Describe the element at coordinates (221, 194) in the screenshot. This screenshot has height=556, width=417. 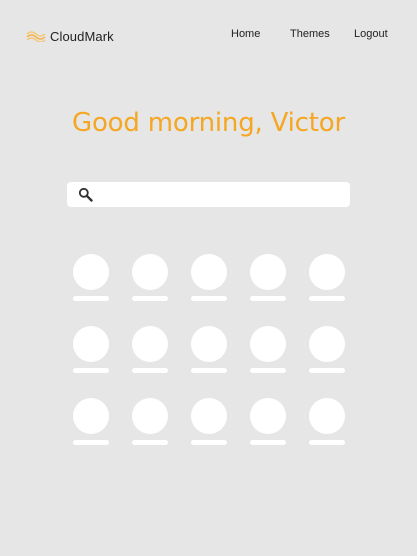
I see `search-input` at that location.